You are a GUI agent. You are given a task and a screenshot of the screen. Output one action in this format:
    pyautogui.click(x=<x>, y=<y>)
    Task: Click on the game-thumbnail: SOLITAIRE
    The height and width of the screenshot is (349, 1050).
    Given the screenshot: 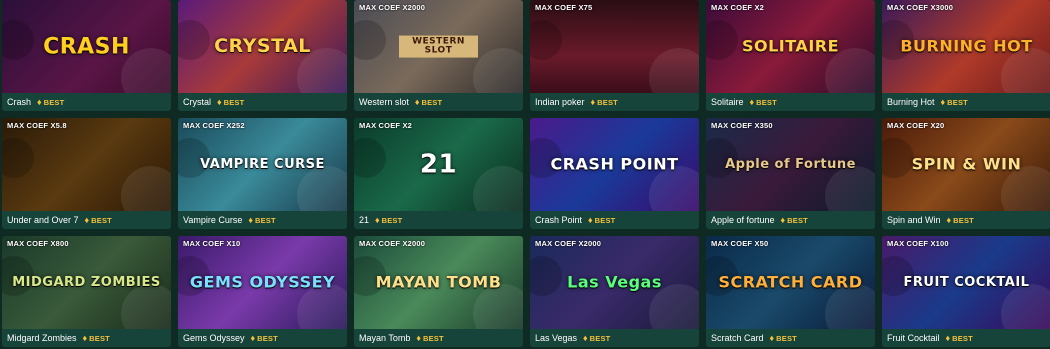 What is the action you would take?
    pyautogui.click(x=790, y=46)
    